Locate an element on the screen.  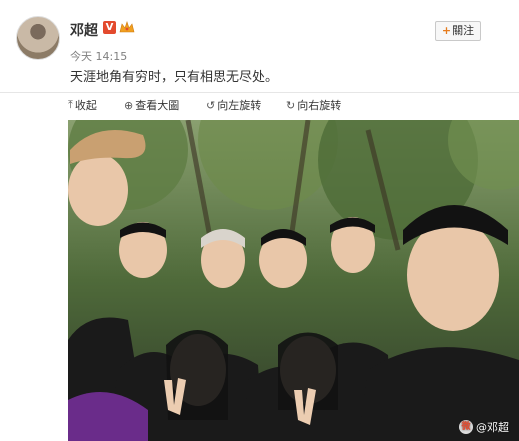
username: 邓超 is located at coordinates (84, 30).